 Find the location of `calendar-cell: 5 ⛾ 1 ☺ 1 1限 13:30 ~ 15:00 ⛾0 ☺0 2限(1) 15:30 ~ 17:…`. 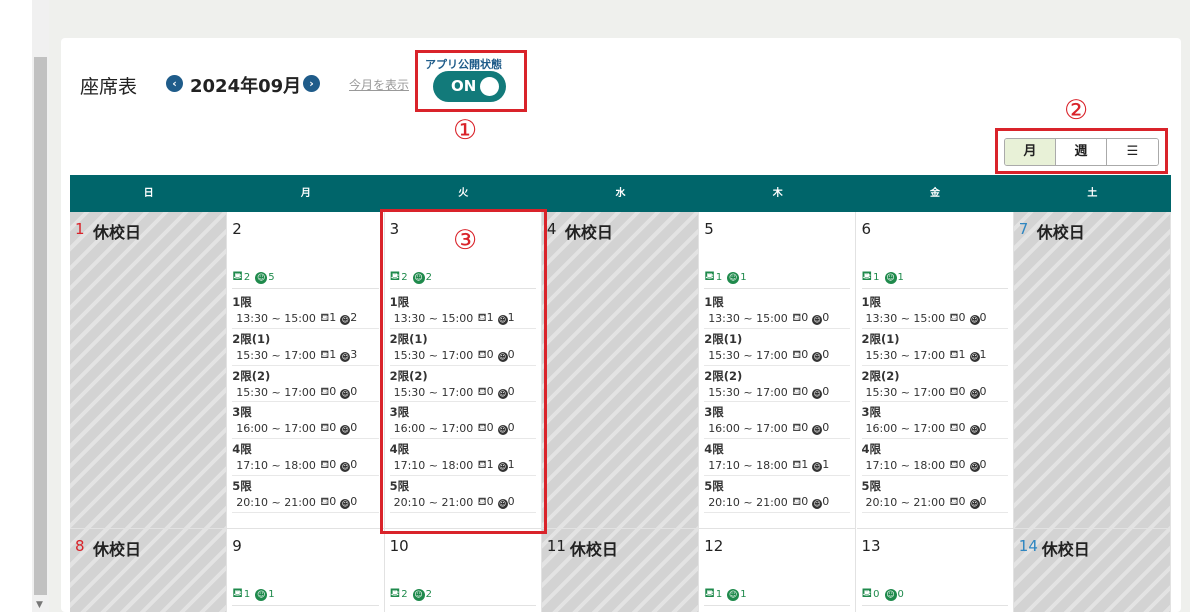

calendar-cell: 5 ⛾ 1 ☺ 1 1限 13:30 ~ 15:00 ⛾0 ☺0 2限(1) 15:30 ~ 17:… is located at coordinates (778, 370).